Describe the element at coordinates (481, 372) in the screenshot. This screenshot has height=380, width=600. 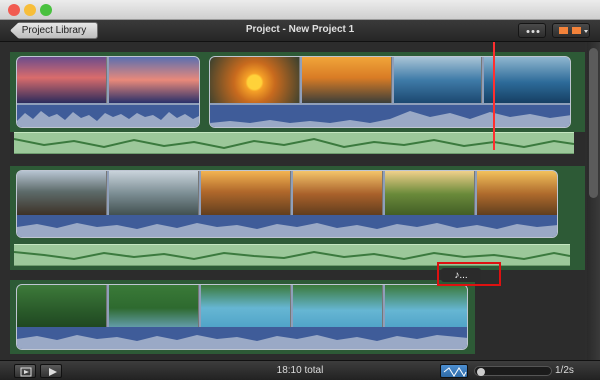
I see `zoom-slider-knob` at that location.